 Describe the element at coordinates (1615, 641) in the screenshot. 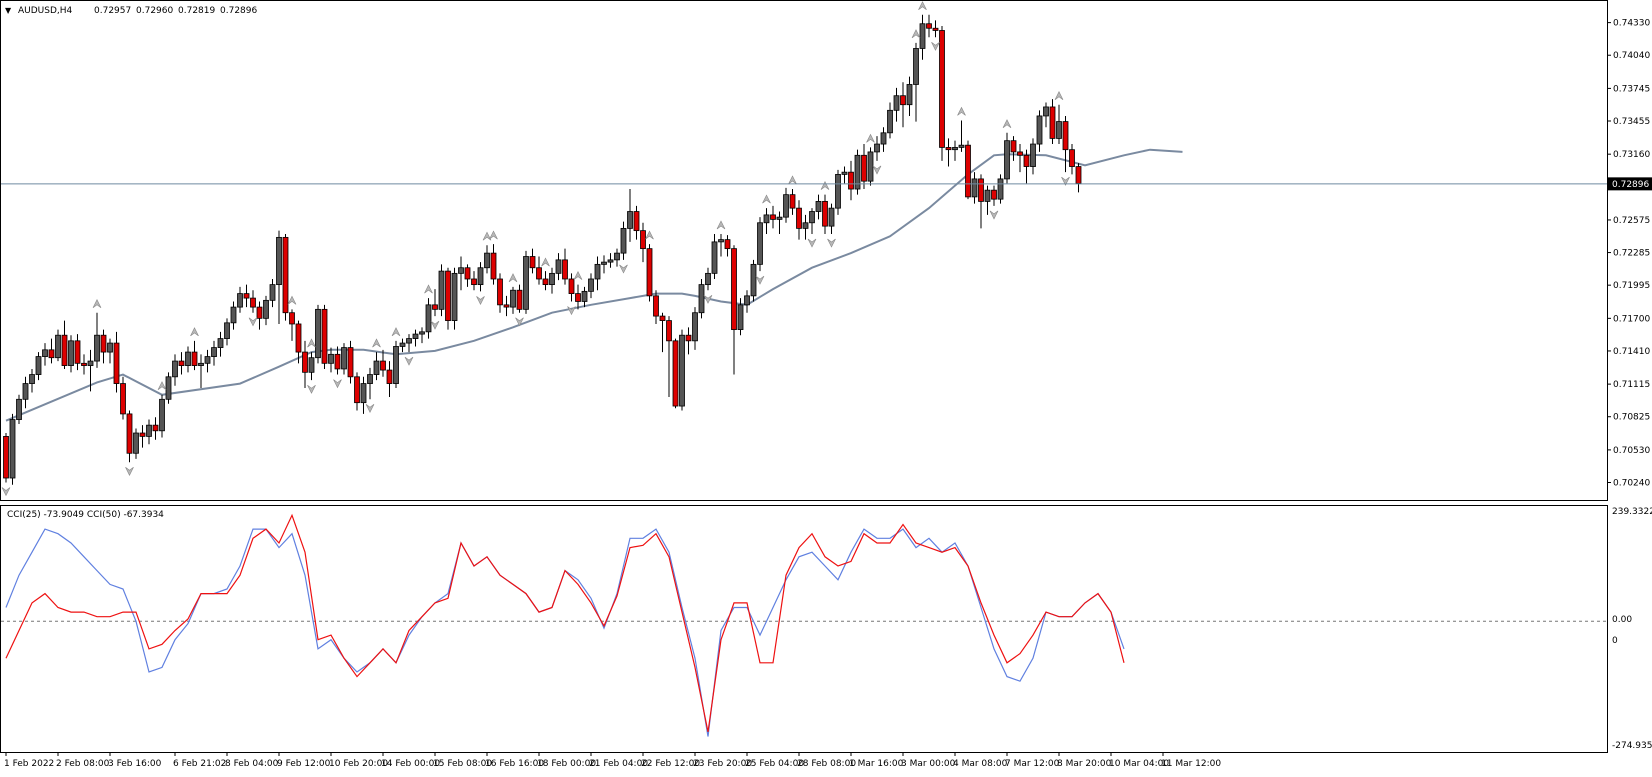

I see `cci-zero-label: 0` at that location.